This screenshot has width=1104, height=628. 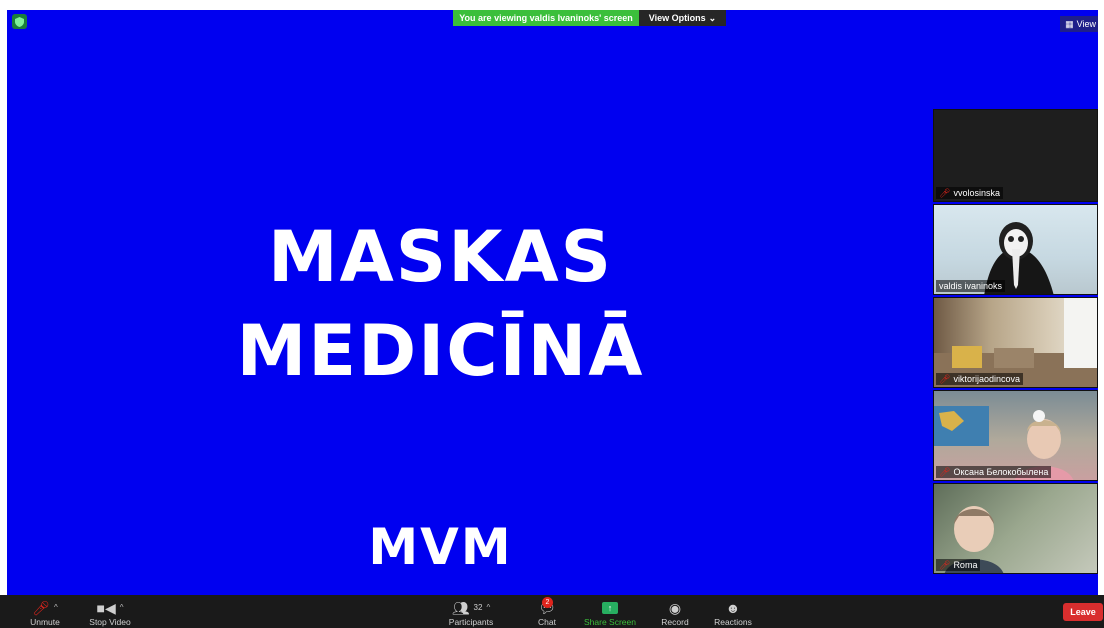 I want to click on security-shield-icon, so click(x=19, y=21).